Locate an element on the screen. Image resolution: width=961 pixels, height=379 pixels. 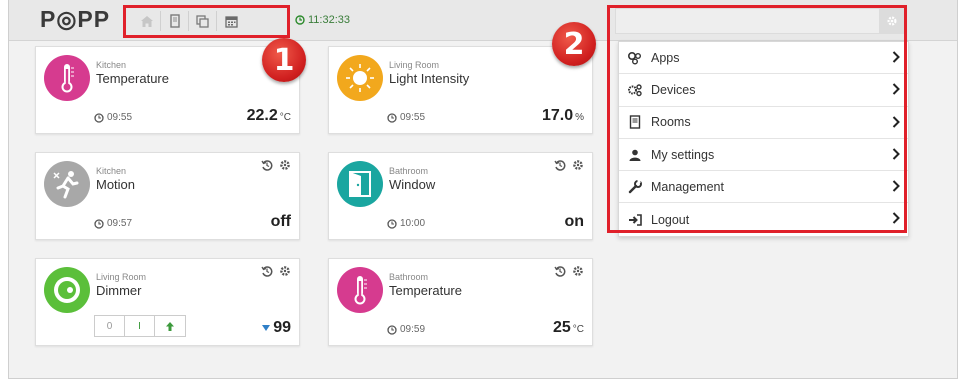
rooms-icon is located at coordinates (635, 122).